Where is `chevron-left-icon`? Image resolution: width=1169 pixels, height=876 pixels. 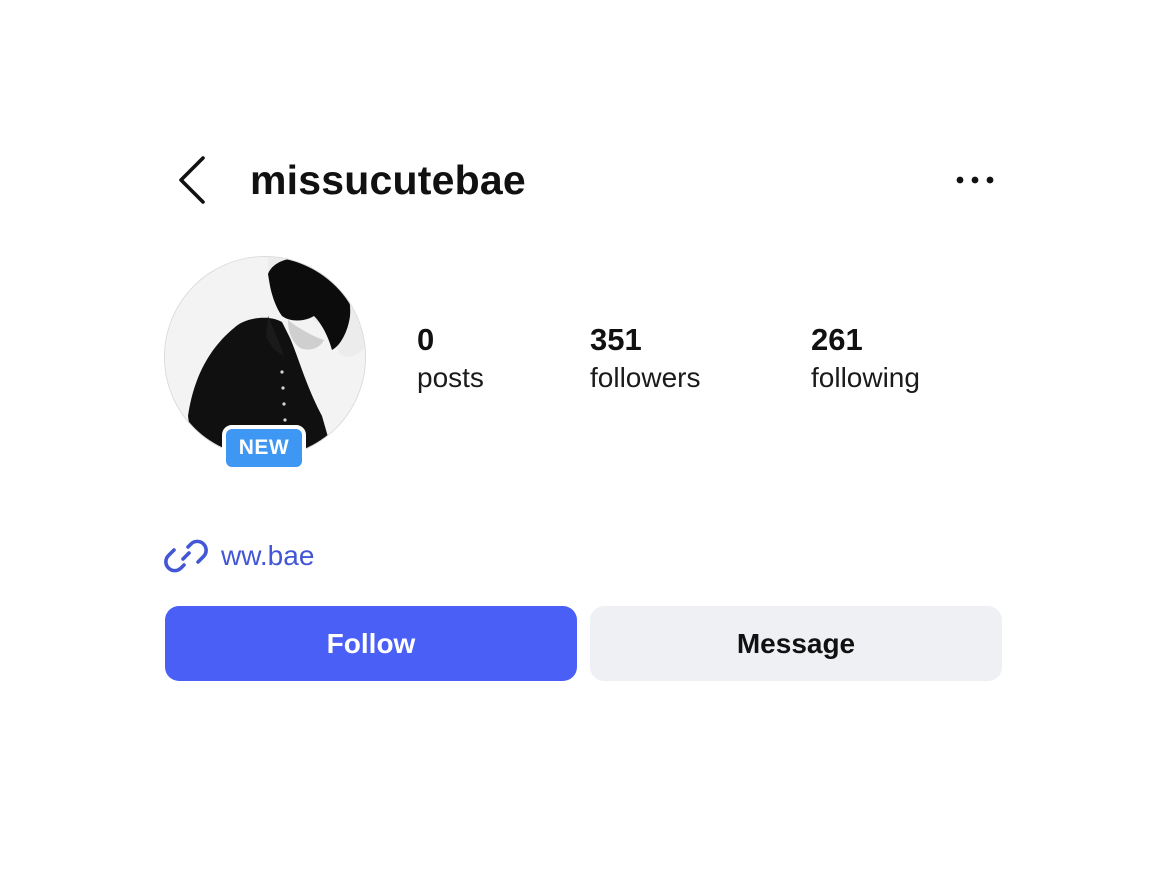 chevron-left-icon is located at coordinates (192, 180).